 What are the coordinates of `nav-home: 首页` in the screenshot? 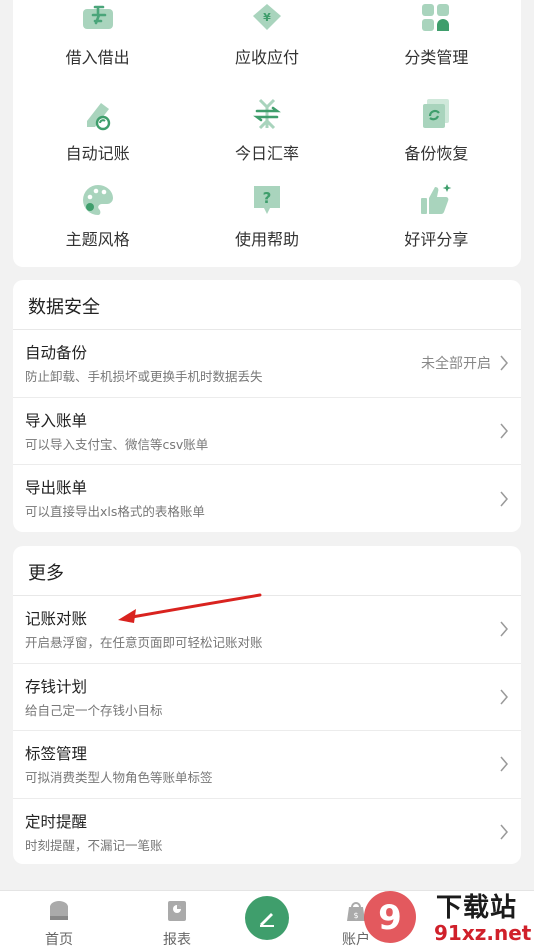 It's located at (59, 920).